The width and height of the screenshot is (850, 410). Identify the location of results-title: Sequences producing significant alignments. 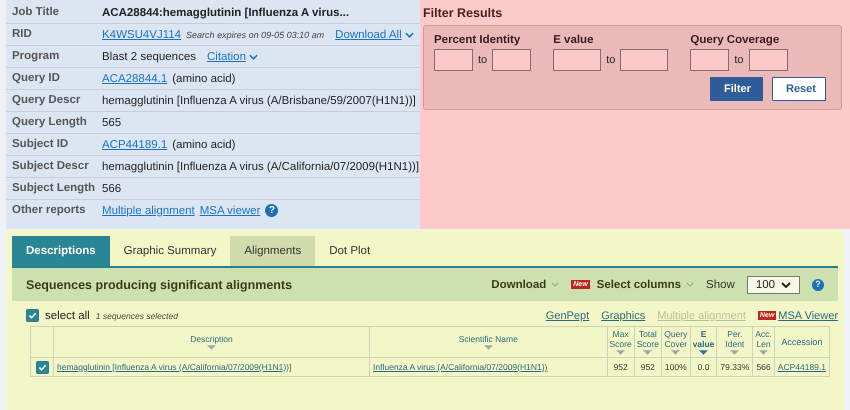
(159, 285).